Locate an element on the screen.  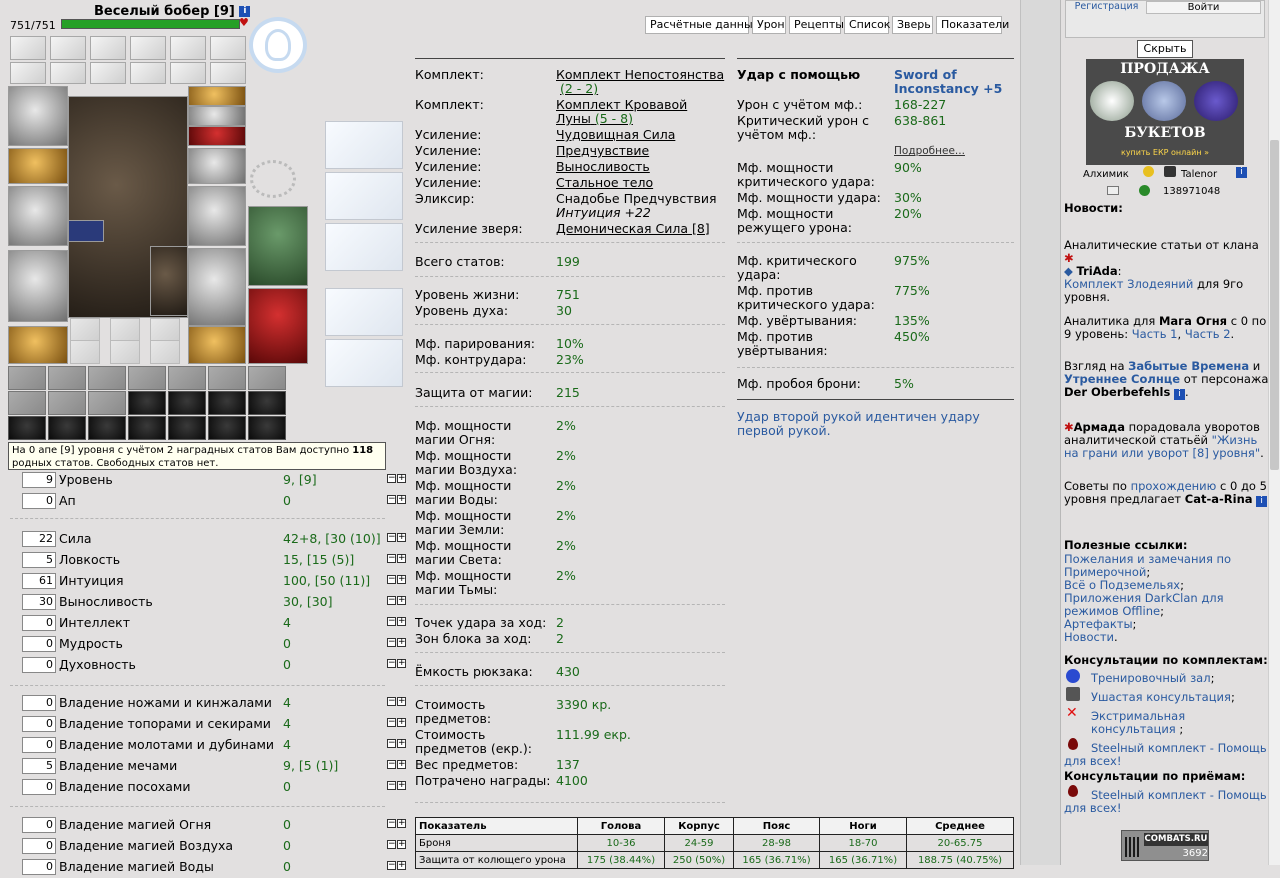
tab-indicators: Показатели is located at coordinates (972, 25).